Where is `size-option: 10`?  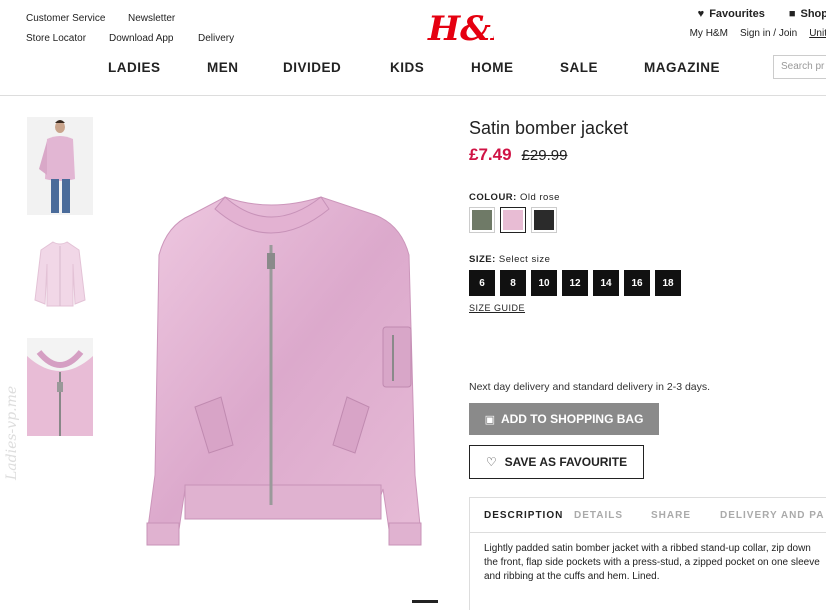
size-option: 10 is located at coordinates (544, 283).